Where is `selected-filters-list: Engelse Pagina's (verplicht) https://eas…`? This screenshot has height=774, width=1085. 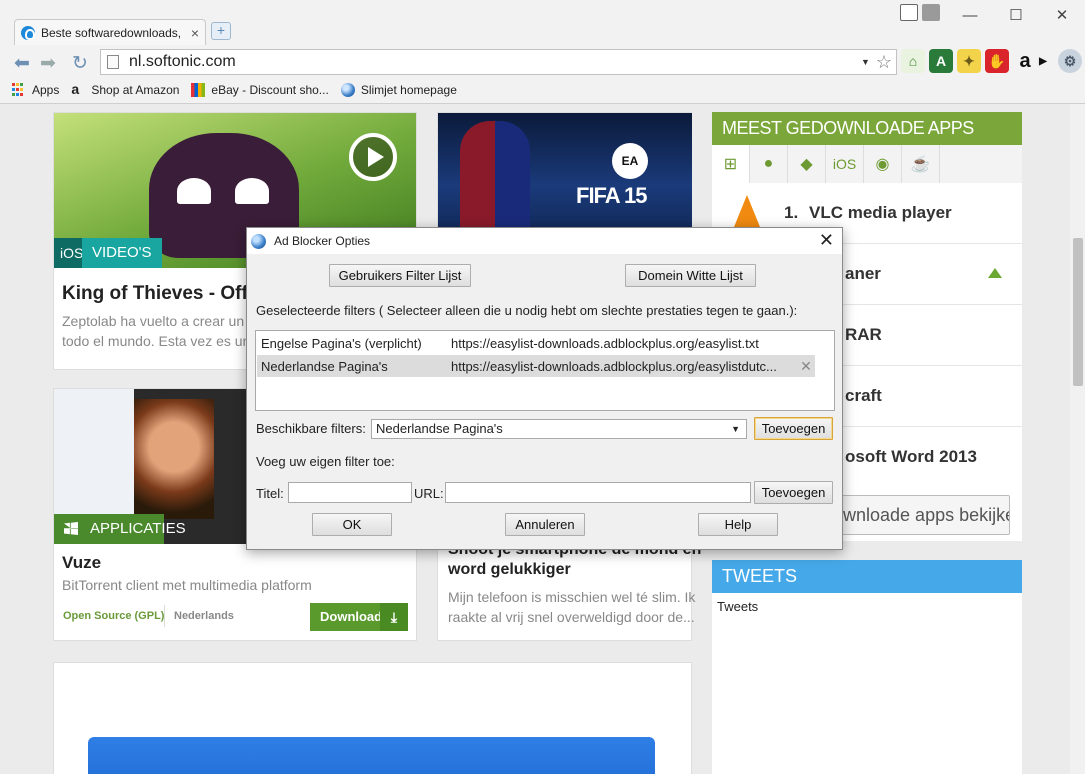 selected-filters-list: Engelse Pagina's (verplicht) https://eas… is located at coordinates (545, 370).